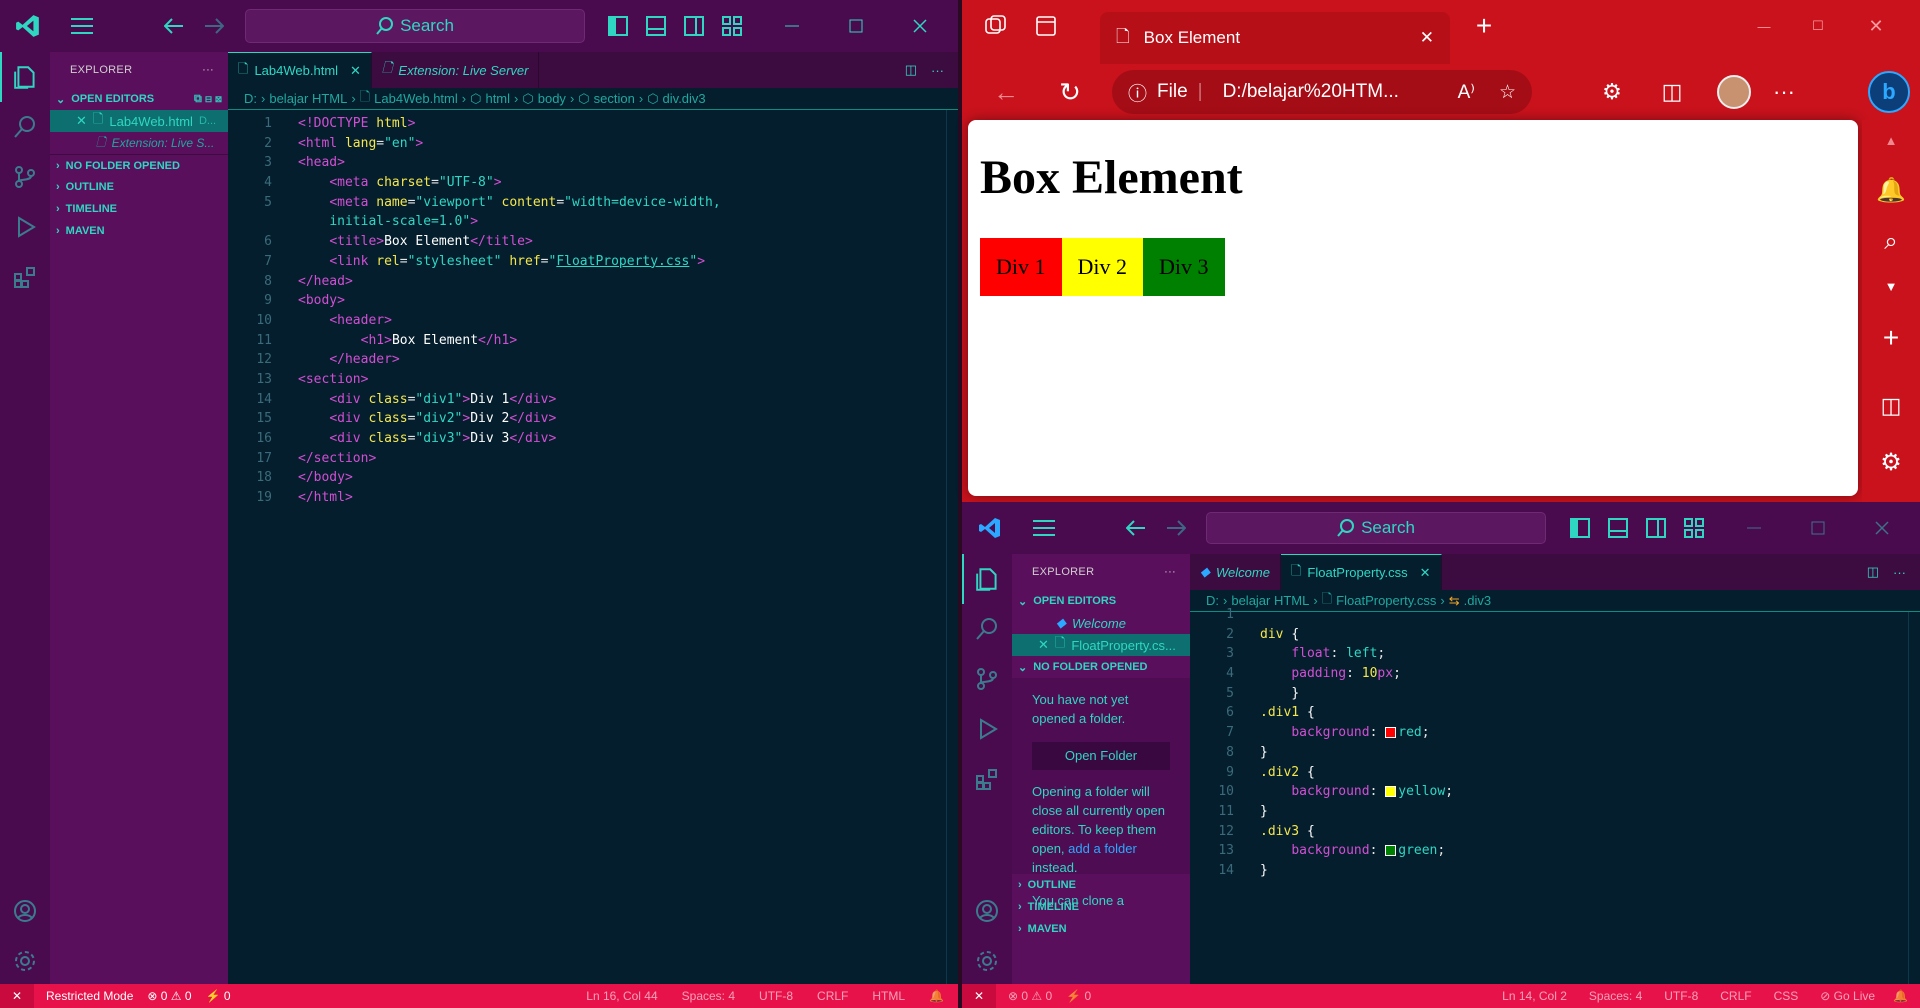 This screenshot has width=1920, height=1008. Describe the element at coordinates (1427, 38) in the screenshot. I see `close-tab-icon: ✕` at that location.